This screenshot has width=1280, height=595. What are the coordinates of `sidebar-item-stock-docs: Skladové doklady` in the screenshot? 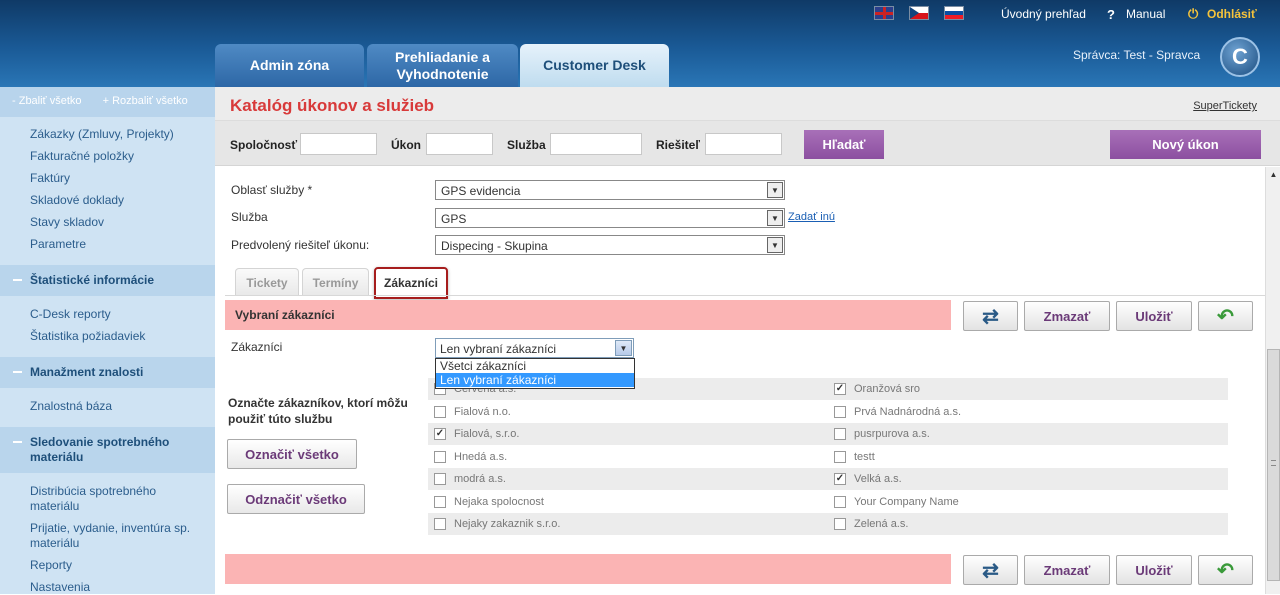 It's located at (107, 200).